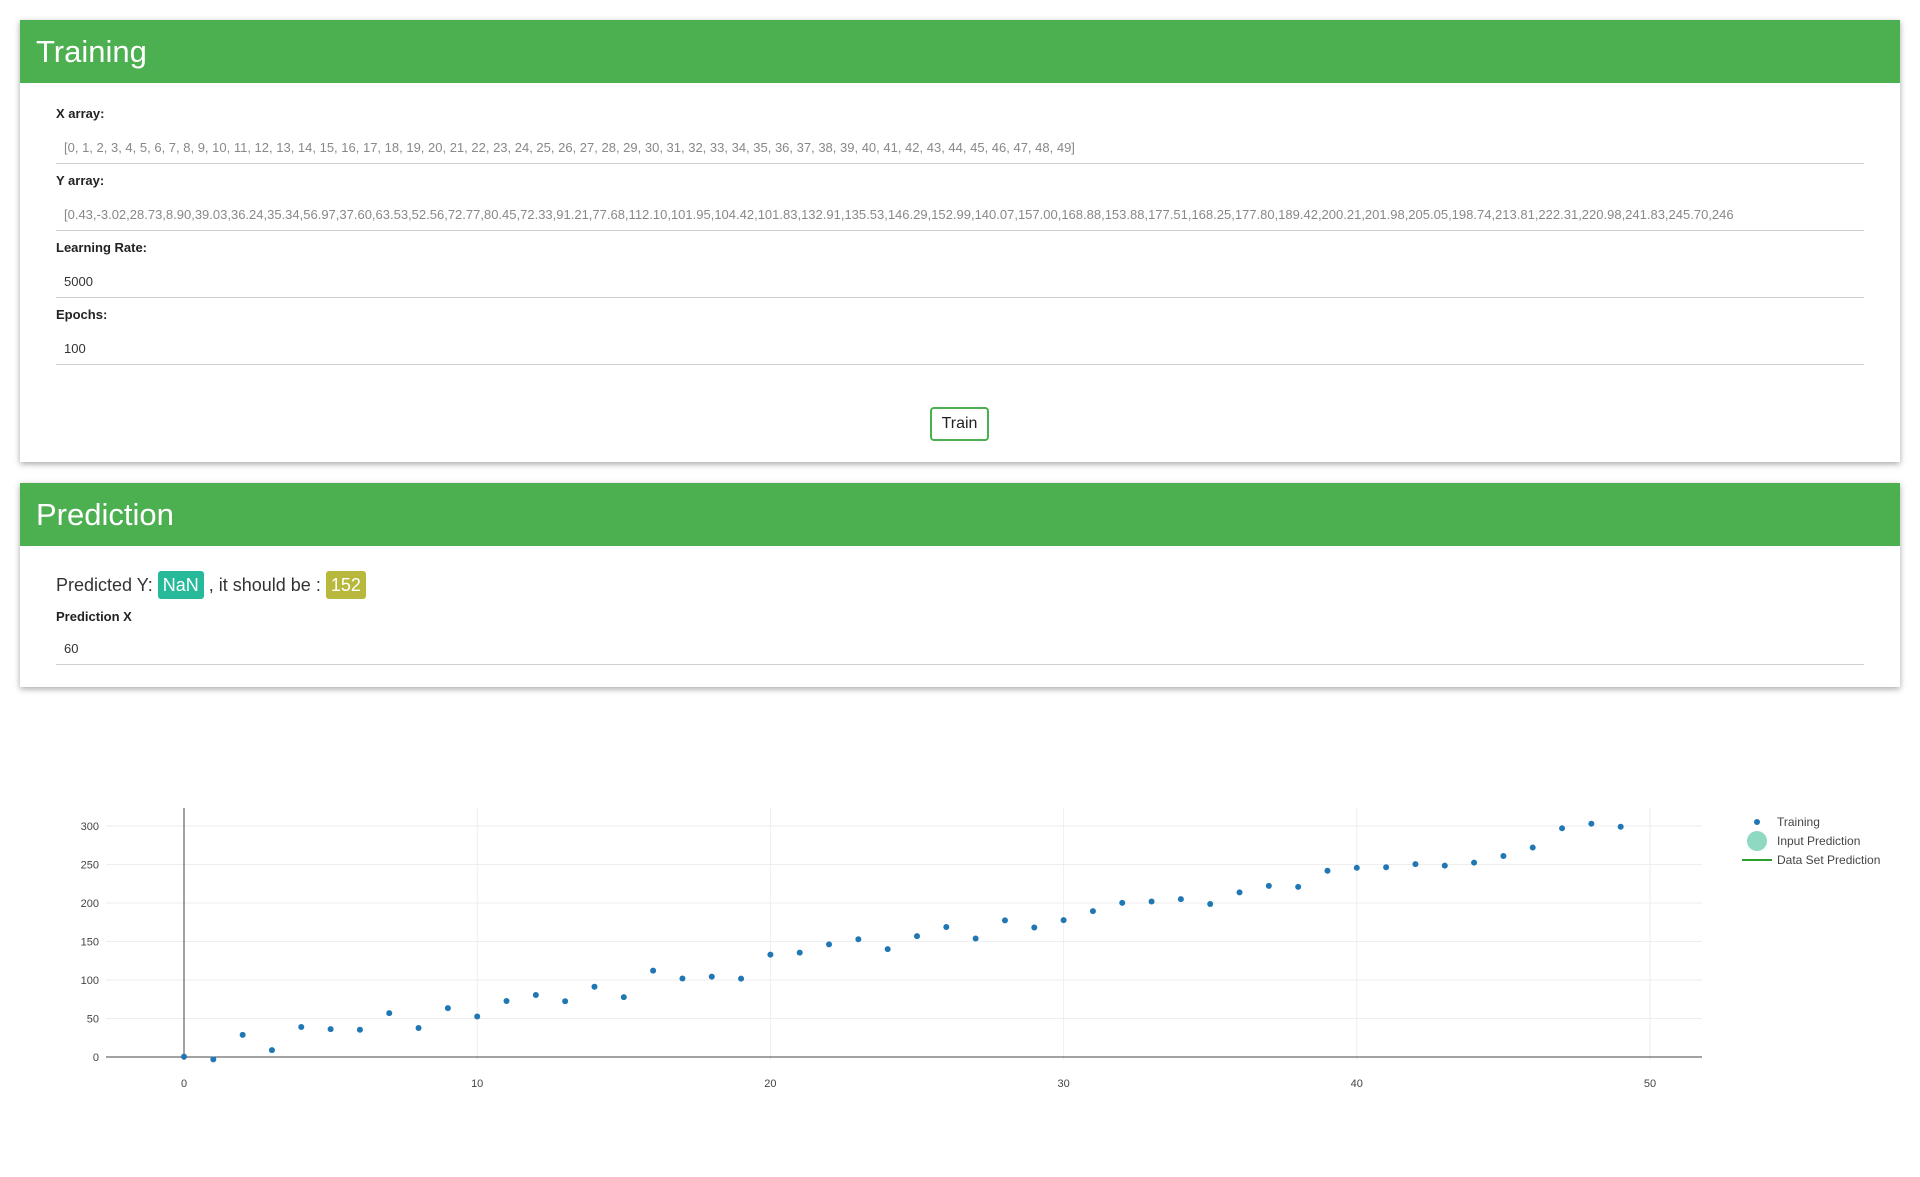 Image resolution: width=1920 pixels, height=1177 pixels. Describe the element at coordinates (770, 1084) in the screenshot. I see `x-tick-label: 20` at that location.